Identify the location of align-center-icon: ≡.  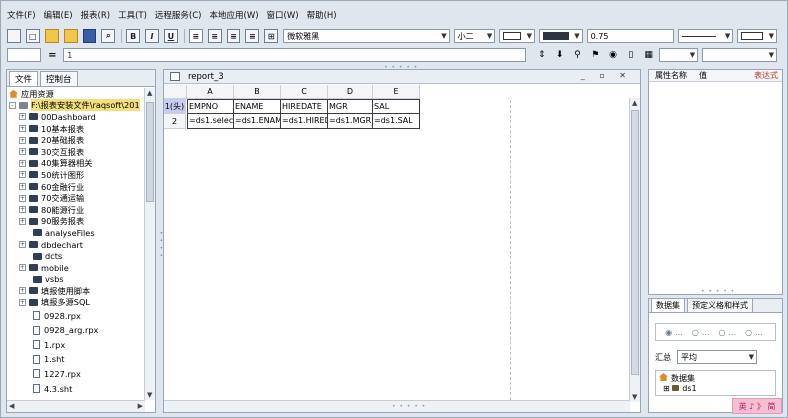
(214, 36).